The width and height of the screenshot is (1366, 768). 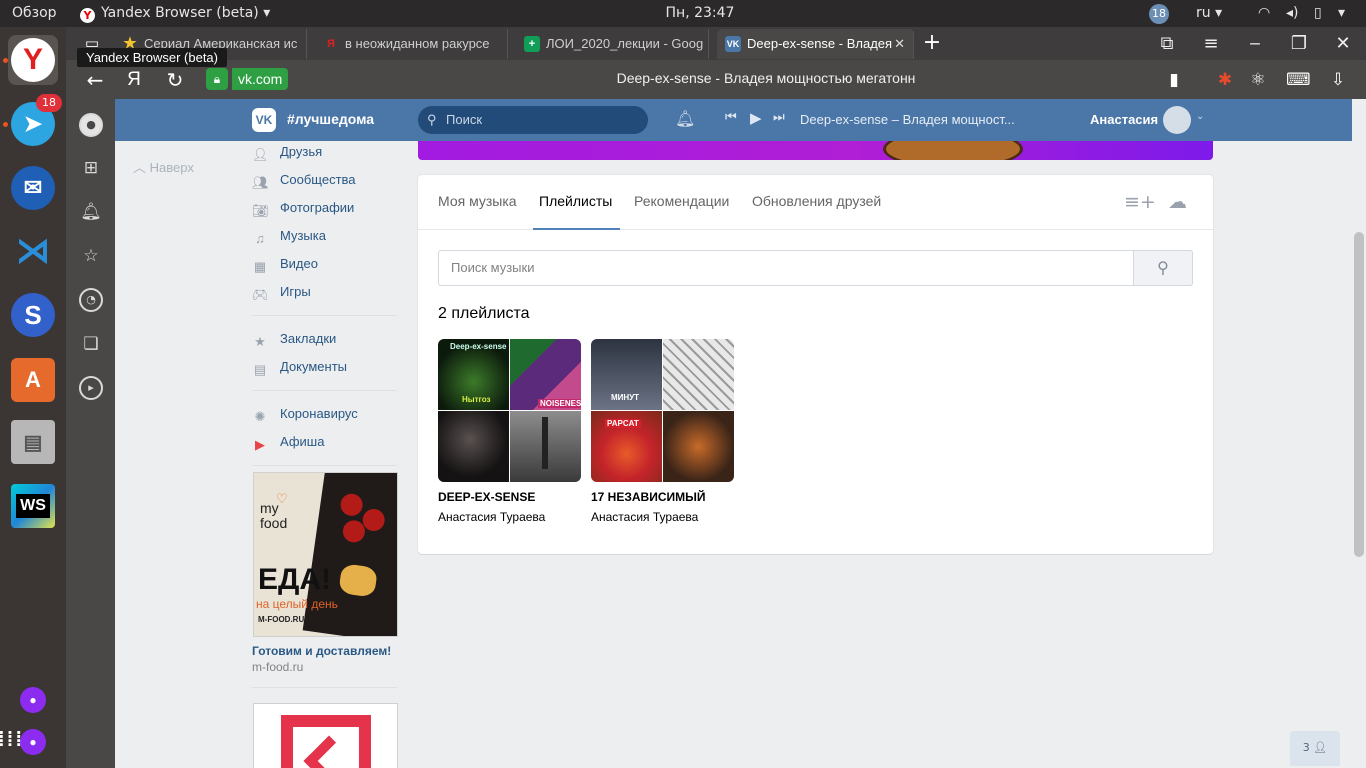 I want to click on chevron-up-icon: ︿, so click(x=140, y=167).